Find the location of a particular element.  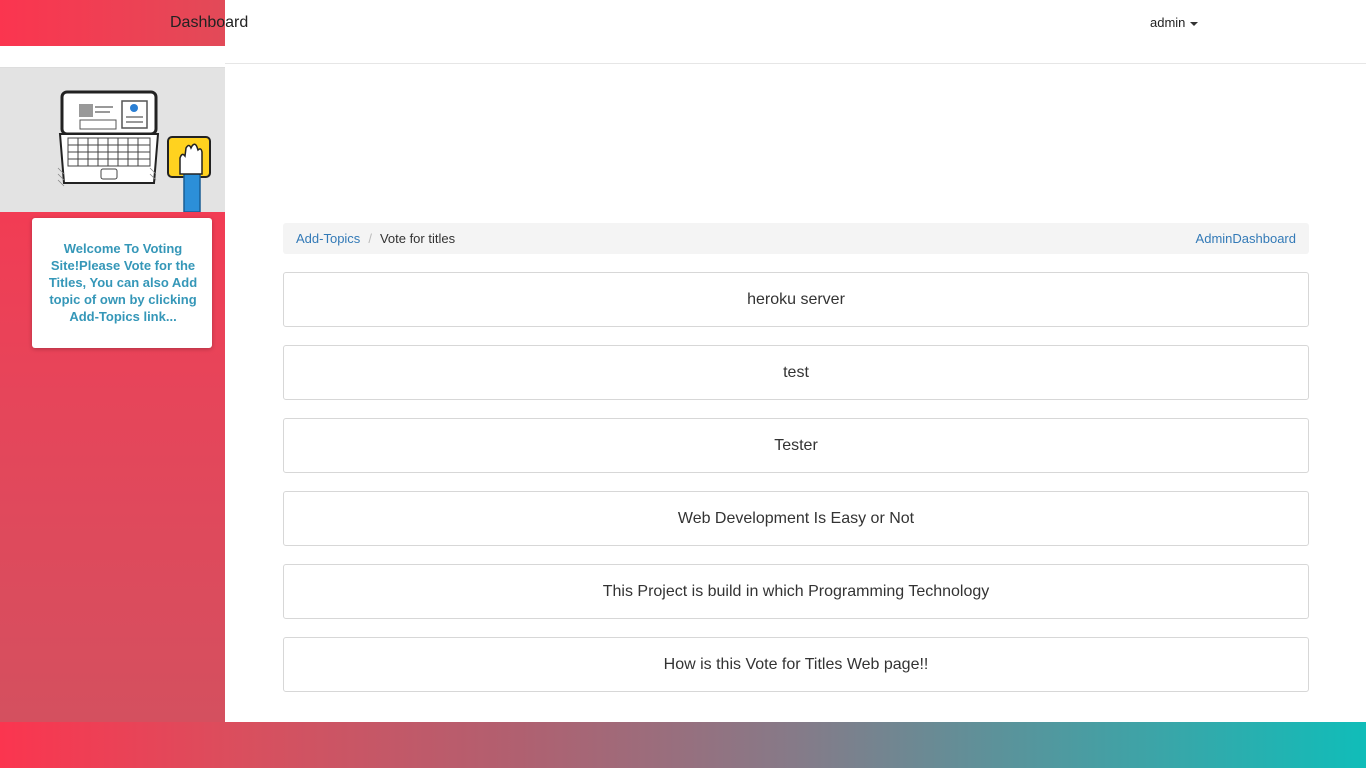

topic-item: Tester is located at coordinates (796, 445).